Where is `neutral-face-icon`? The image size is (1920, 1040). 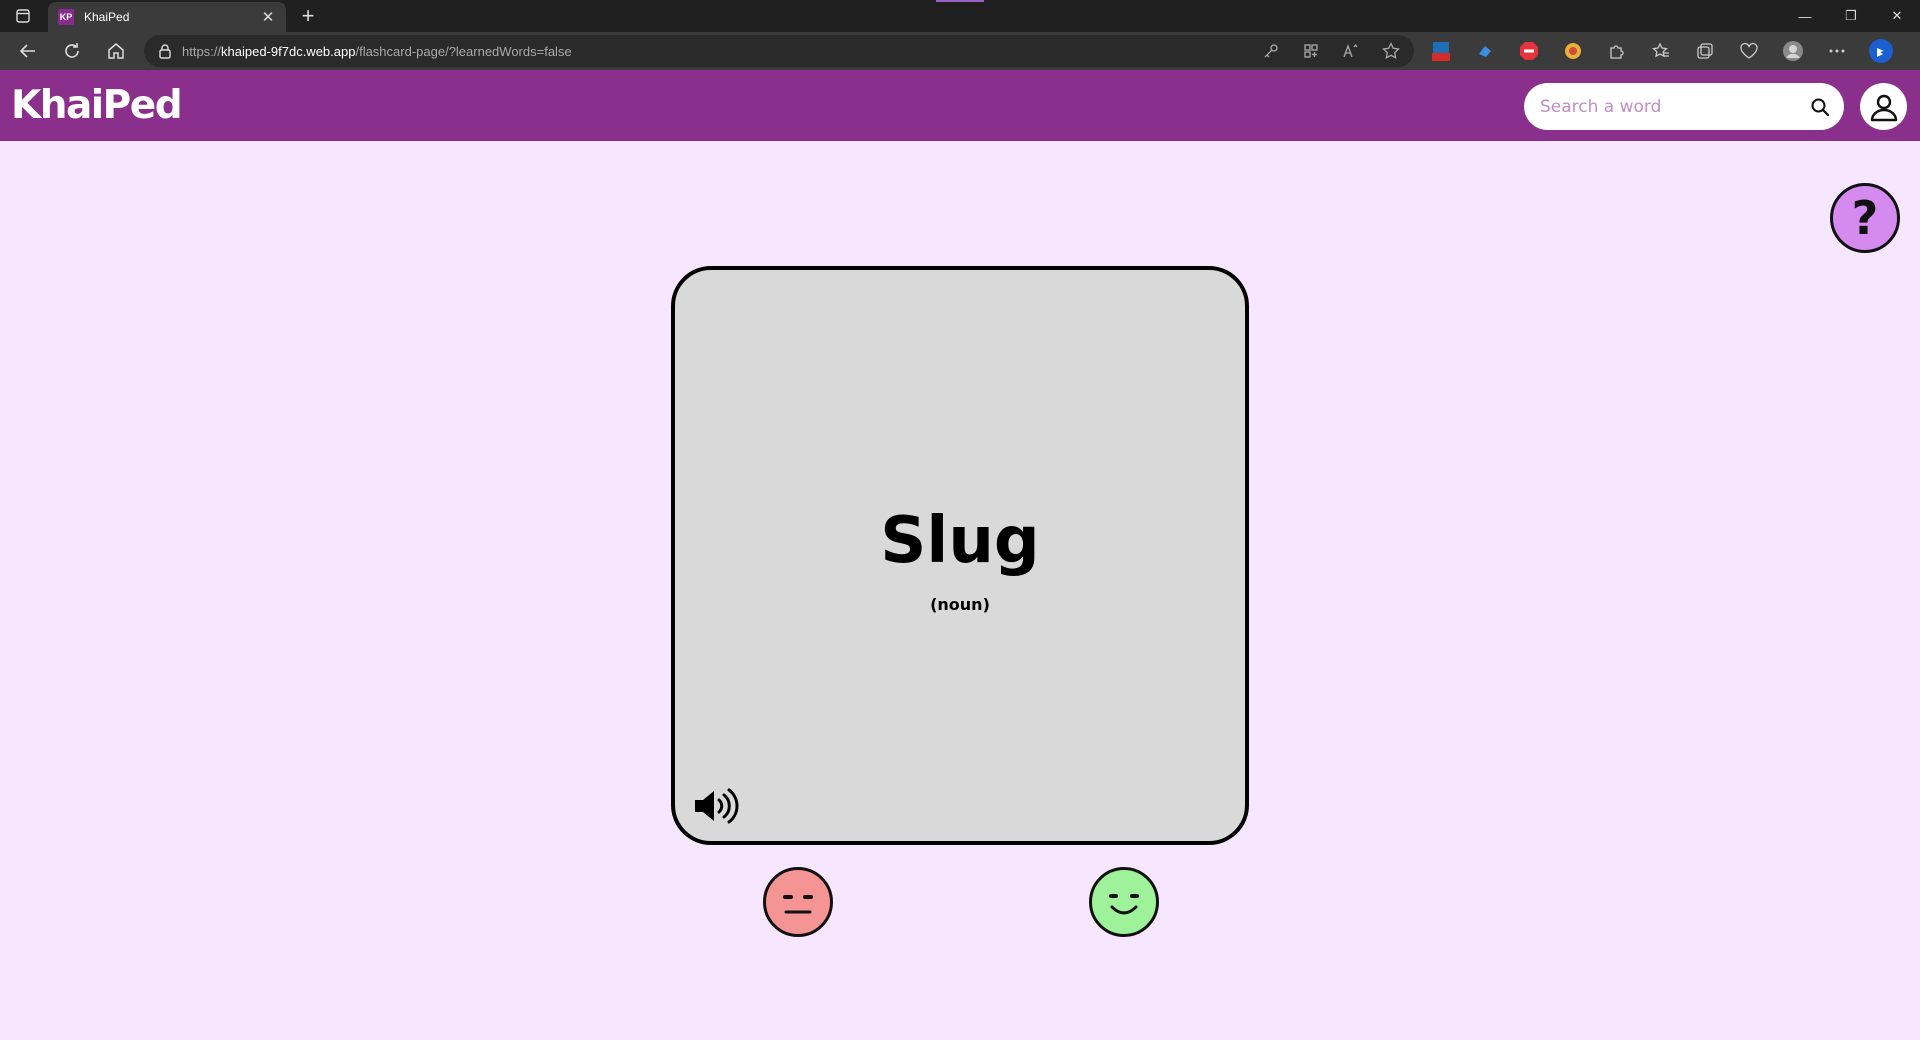 neutral-face-icon is located at coordinates (798, 904).